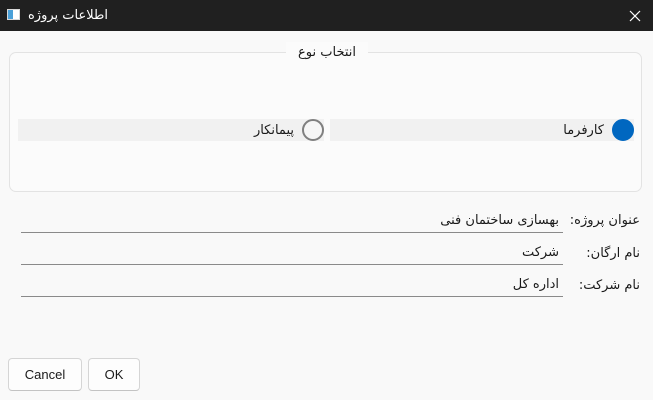  What do you see at coordinates (292, 254) in the screenshot?
I see `organization-name-field: شرکت` at bounding box center [292, 254].